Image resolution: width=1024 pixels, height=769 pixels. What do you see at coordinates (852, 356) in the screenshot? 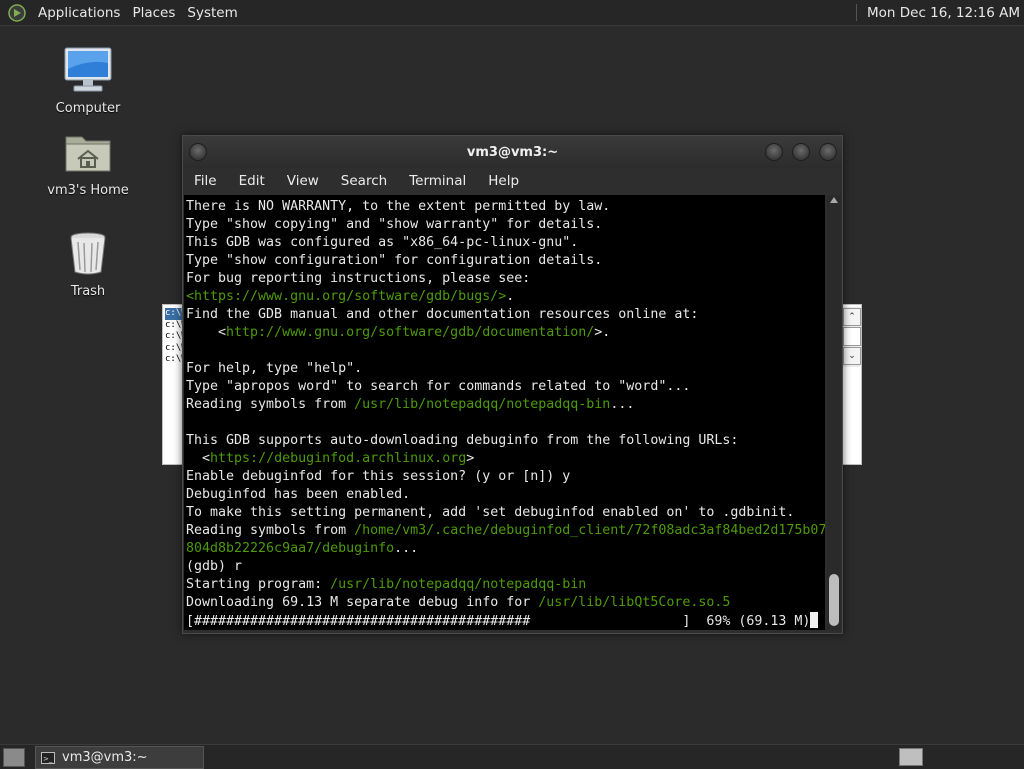
I see `scroll-down-icon: ⌄` at bounding box center [852, 356].